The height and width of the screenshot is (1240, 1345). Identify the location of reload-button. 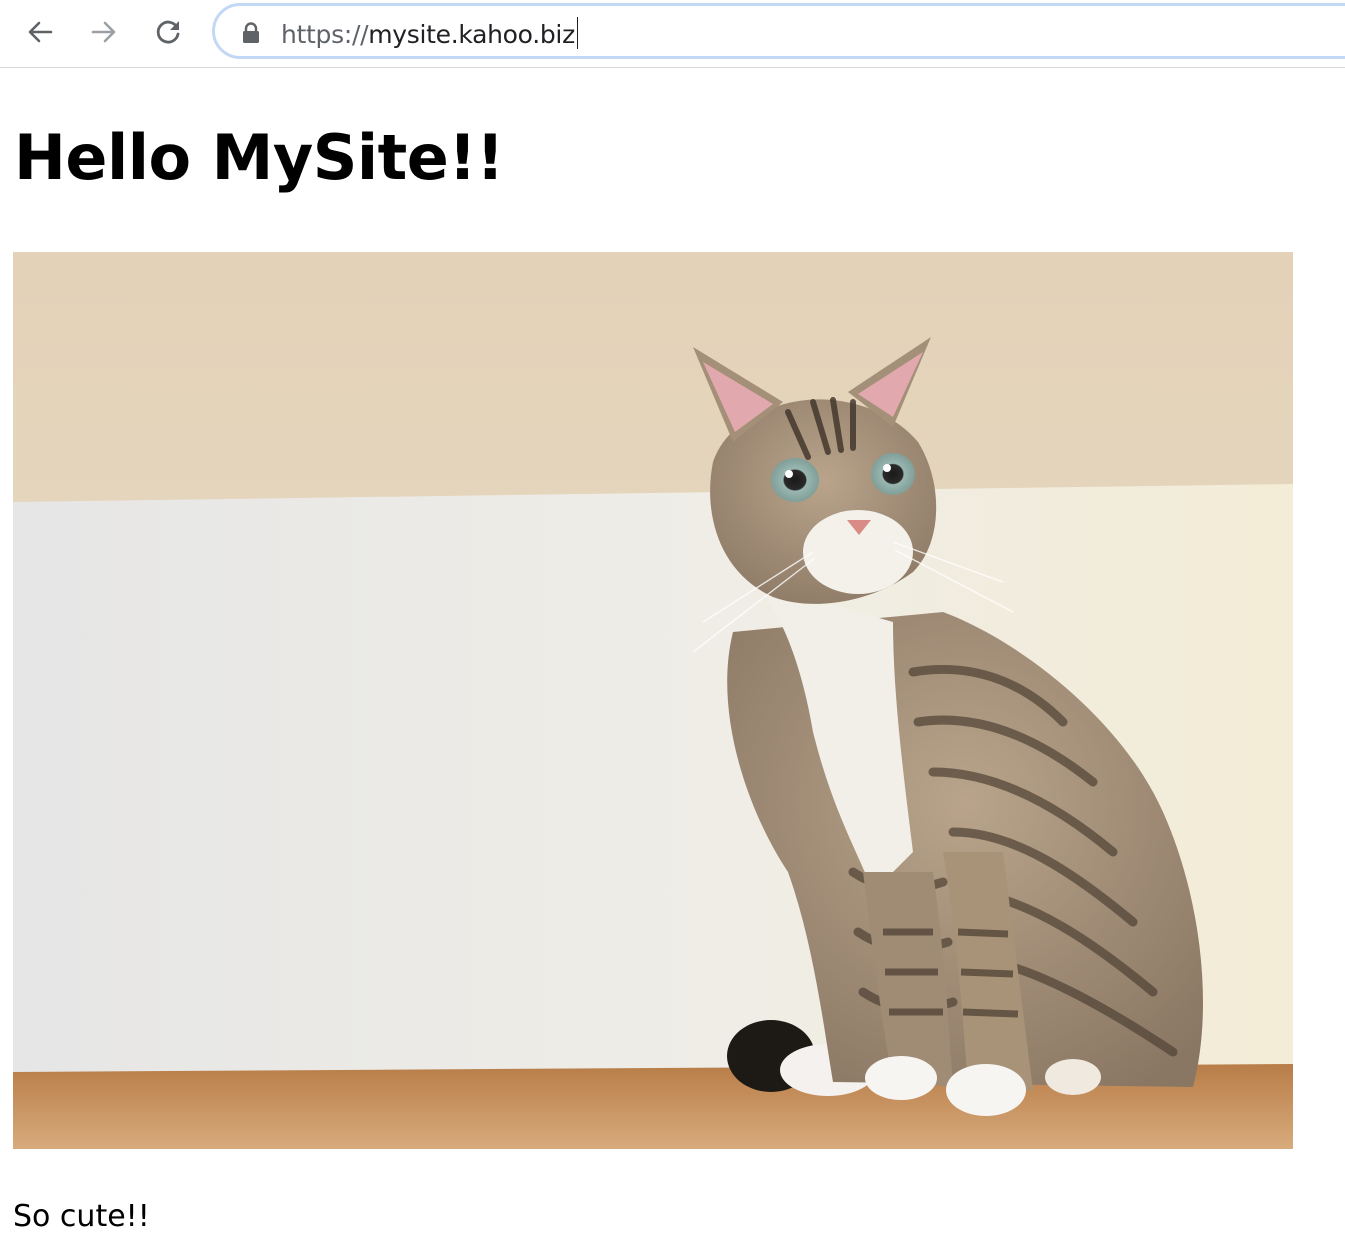
(168, 32).